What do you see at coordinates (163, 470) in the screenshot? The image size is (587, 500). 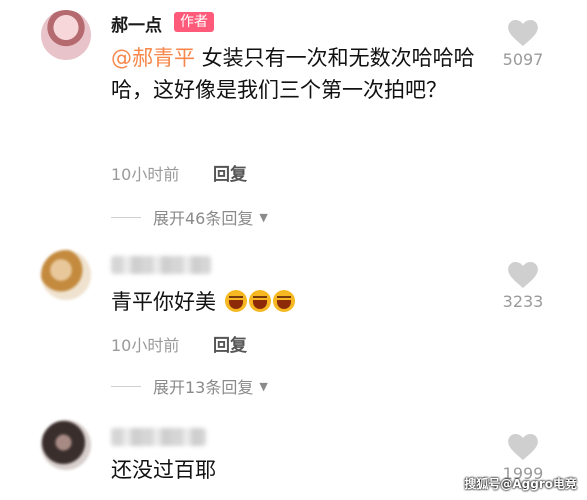 I see `comment-body: 还没过百耶` at bounding box center [163, 470].